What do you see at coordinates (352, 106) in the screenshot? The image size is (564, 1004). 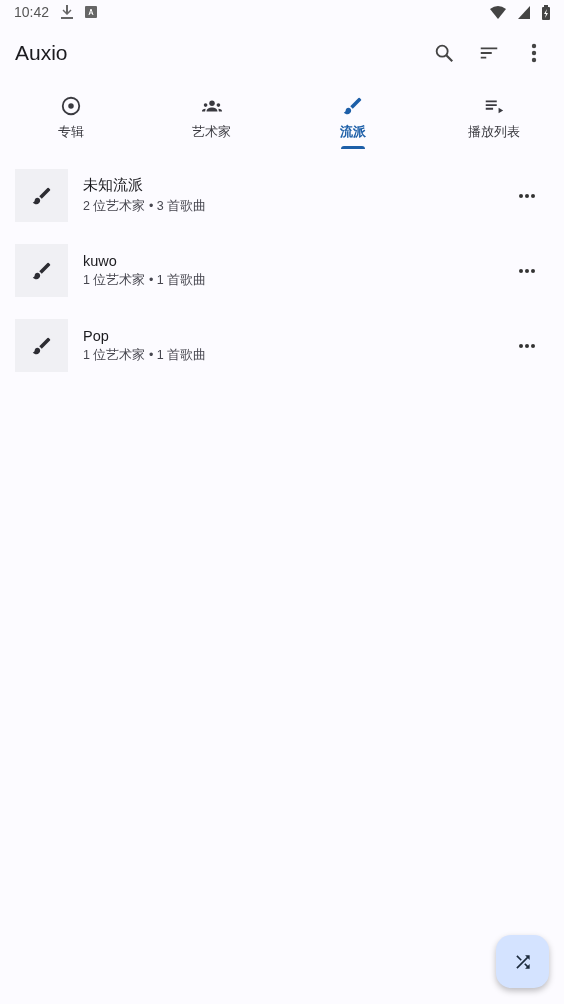 I see `brush-icon` at bounding box center [352, 106].